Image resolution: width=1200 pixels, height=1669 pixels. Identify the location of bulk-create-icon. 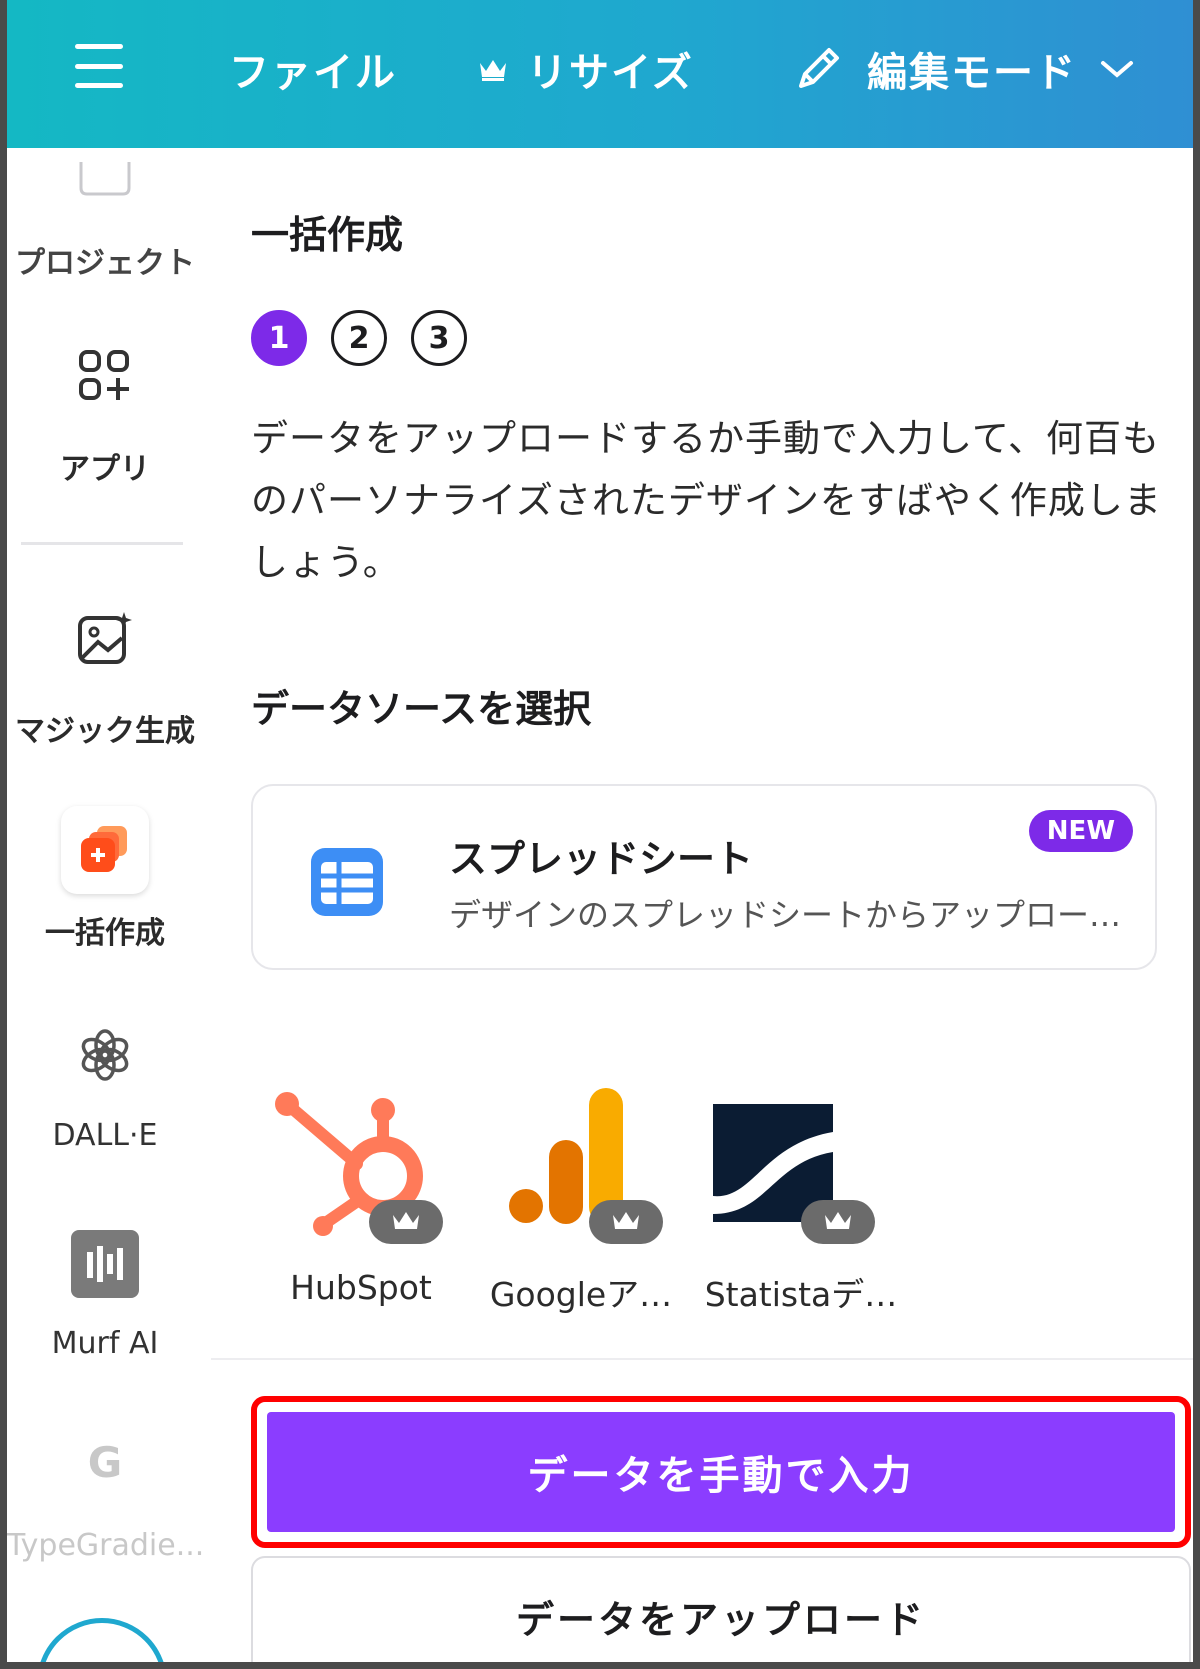
(104, 849).